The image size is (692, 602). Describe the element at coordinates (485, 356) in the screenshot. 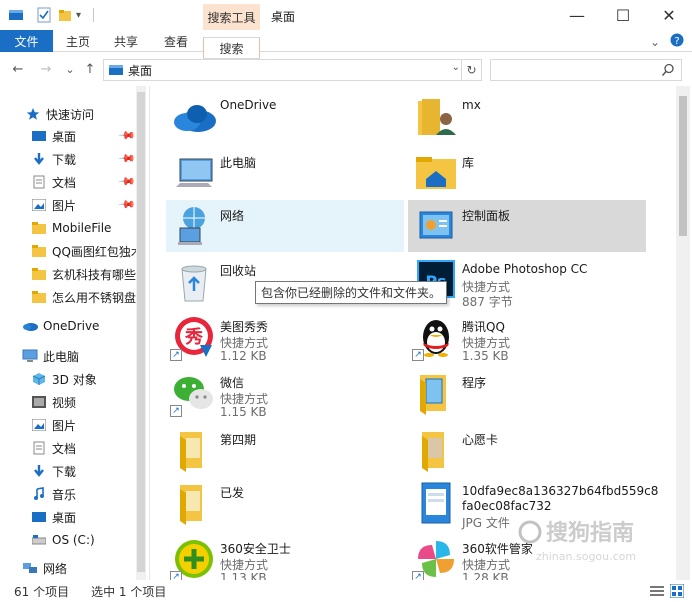

I see `item-size: 1.35 KB` at that location.